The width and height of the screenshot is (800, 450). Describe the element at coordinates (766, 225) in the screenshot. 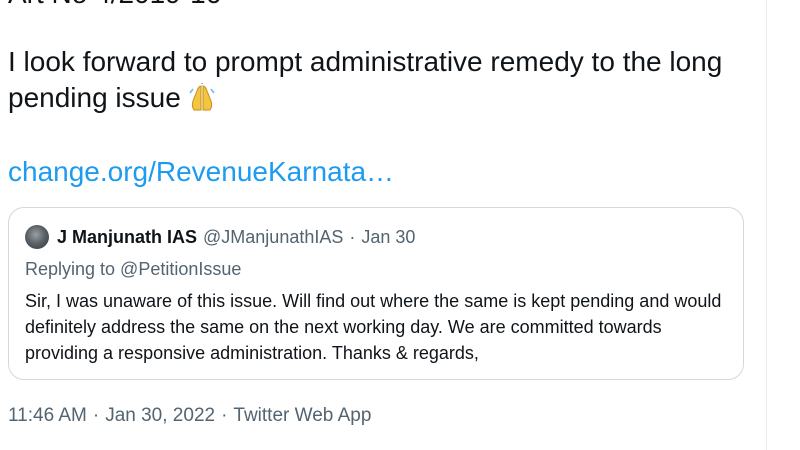

I see `column-divider` at that location.